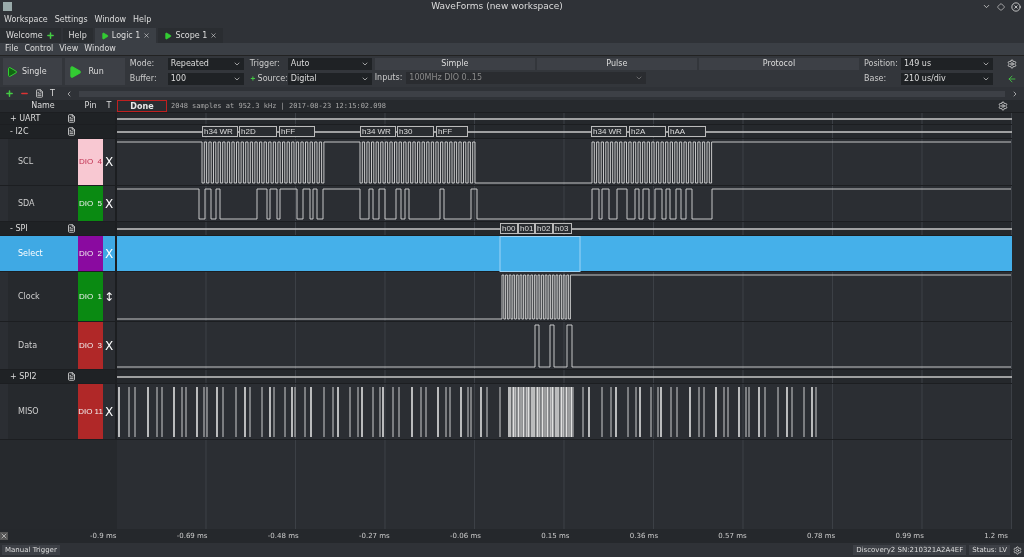 This screenshot has width=1024, height=557. I want to click on channel-row: SDA DIO 5 X, so click(506, 204).